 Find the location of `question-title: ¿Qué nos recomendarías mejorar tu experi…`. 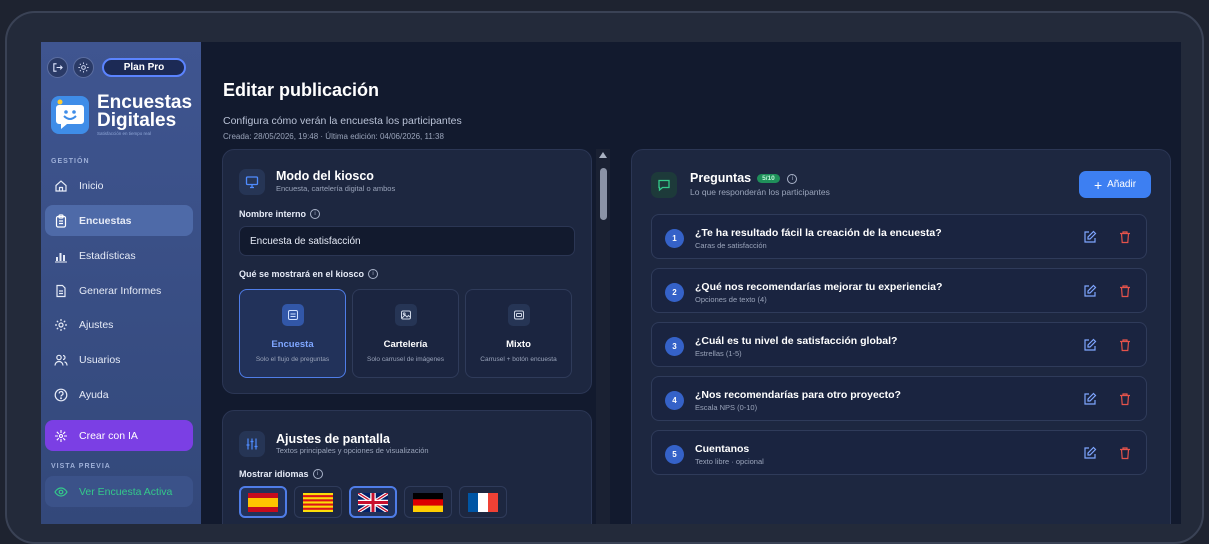

question-title: ¿Qué nos recomendarías mejorar tu experi… is located at coordinates (819, 287).